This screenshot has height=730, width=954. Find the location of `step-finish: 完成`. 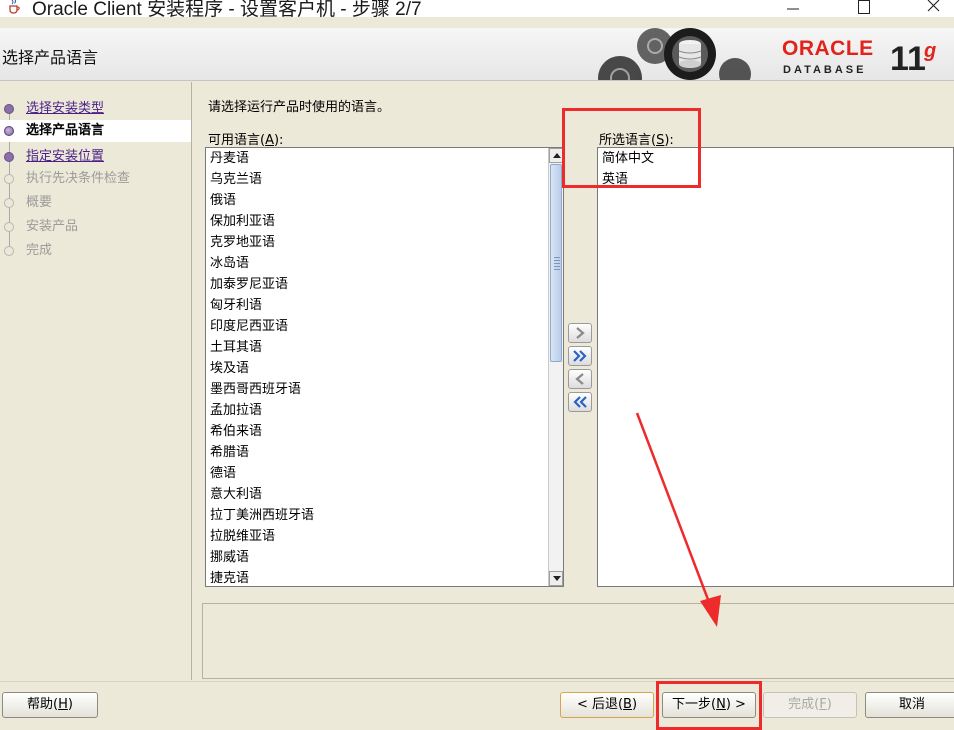

step-finish: 完成 is located at coordinates (95, 251).